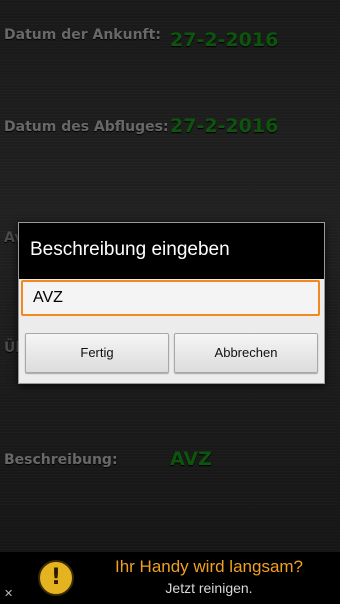 Image resolution: width=340 pixels, height=604 pixels. What do you see at coordinates (209, 588) in the screenshot?
I see `ad-subline: Jetzt reinigen.` at bounding box center [209, 588].